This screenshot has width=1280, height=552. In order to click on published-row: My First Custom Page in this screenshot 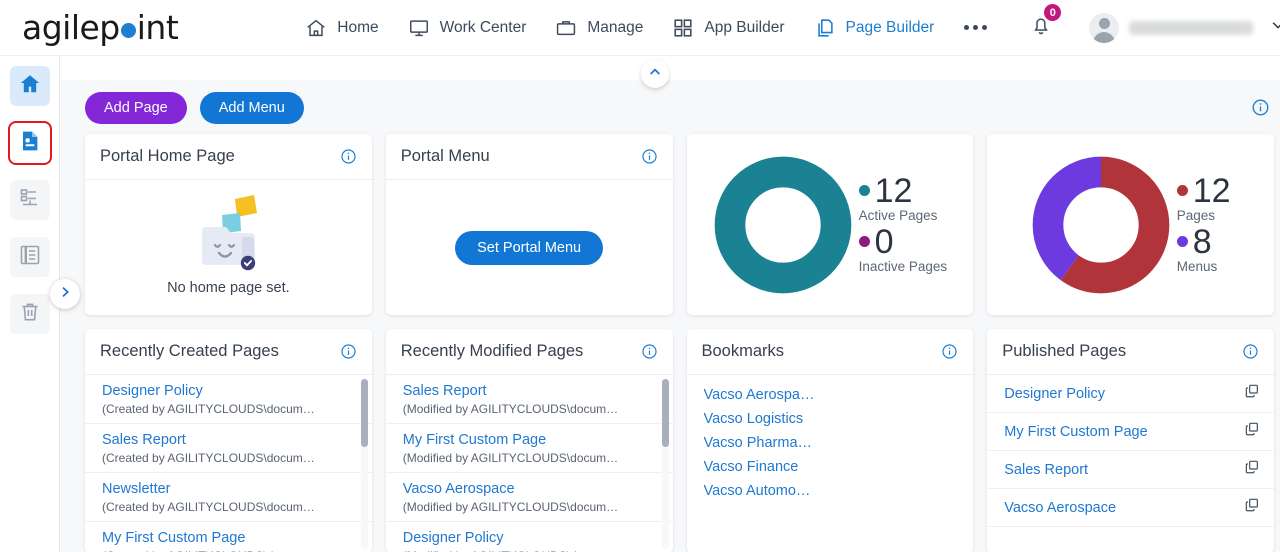, I will do `click(1130, 432)`.